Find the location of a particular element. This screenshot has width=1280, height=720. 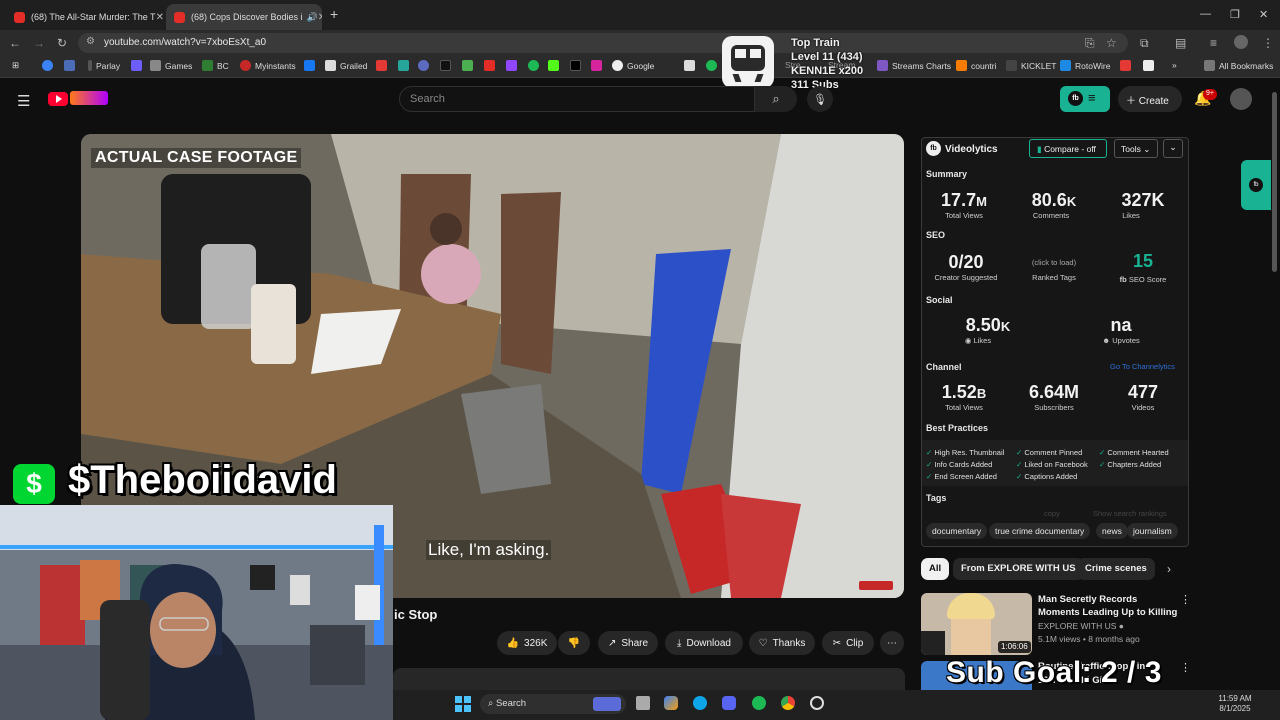

bookmark-x-icon is located at coordinates (577, 65).